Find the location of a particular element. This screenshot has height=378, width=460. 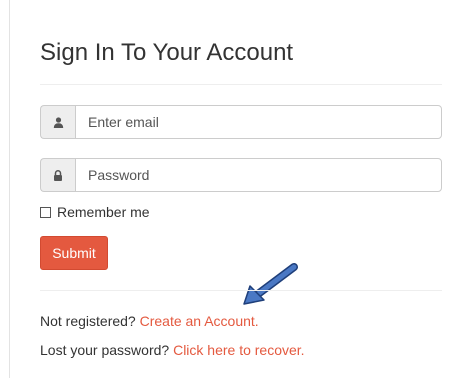

remember-me: Remember me is located at coordinates (95, 212).